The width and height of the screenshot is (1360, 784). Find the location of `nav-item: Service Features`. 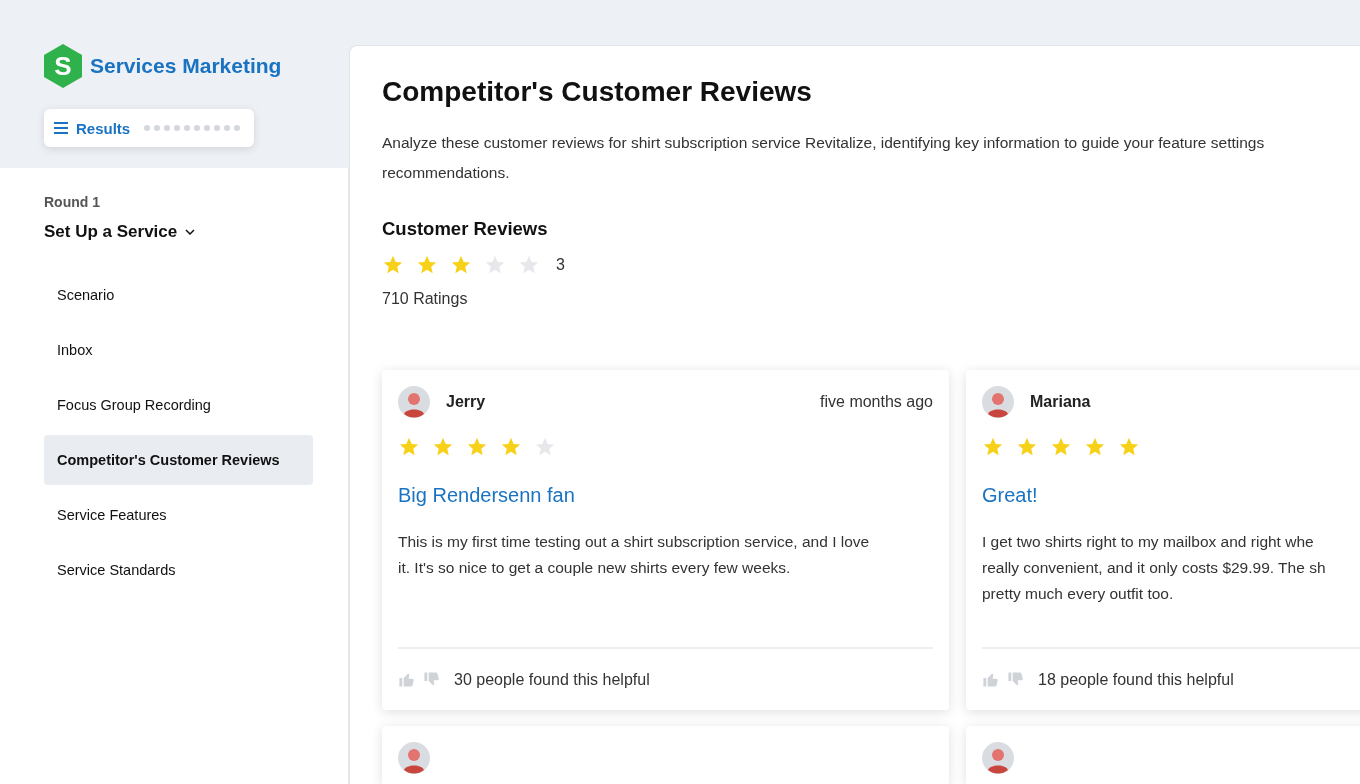

nav-item: Service Features is located at coordinates (178, 515).